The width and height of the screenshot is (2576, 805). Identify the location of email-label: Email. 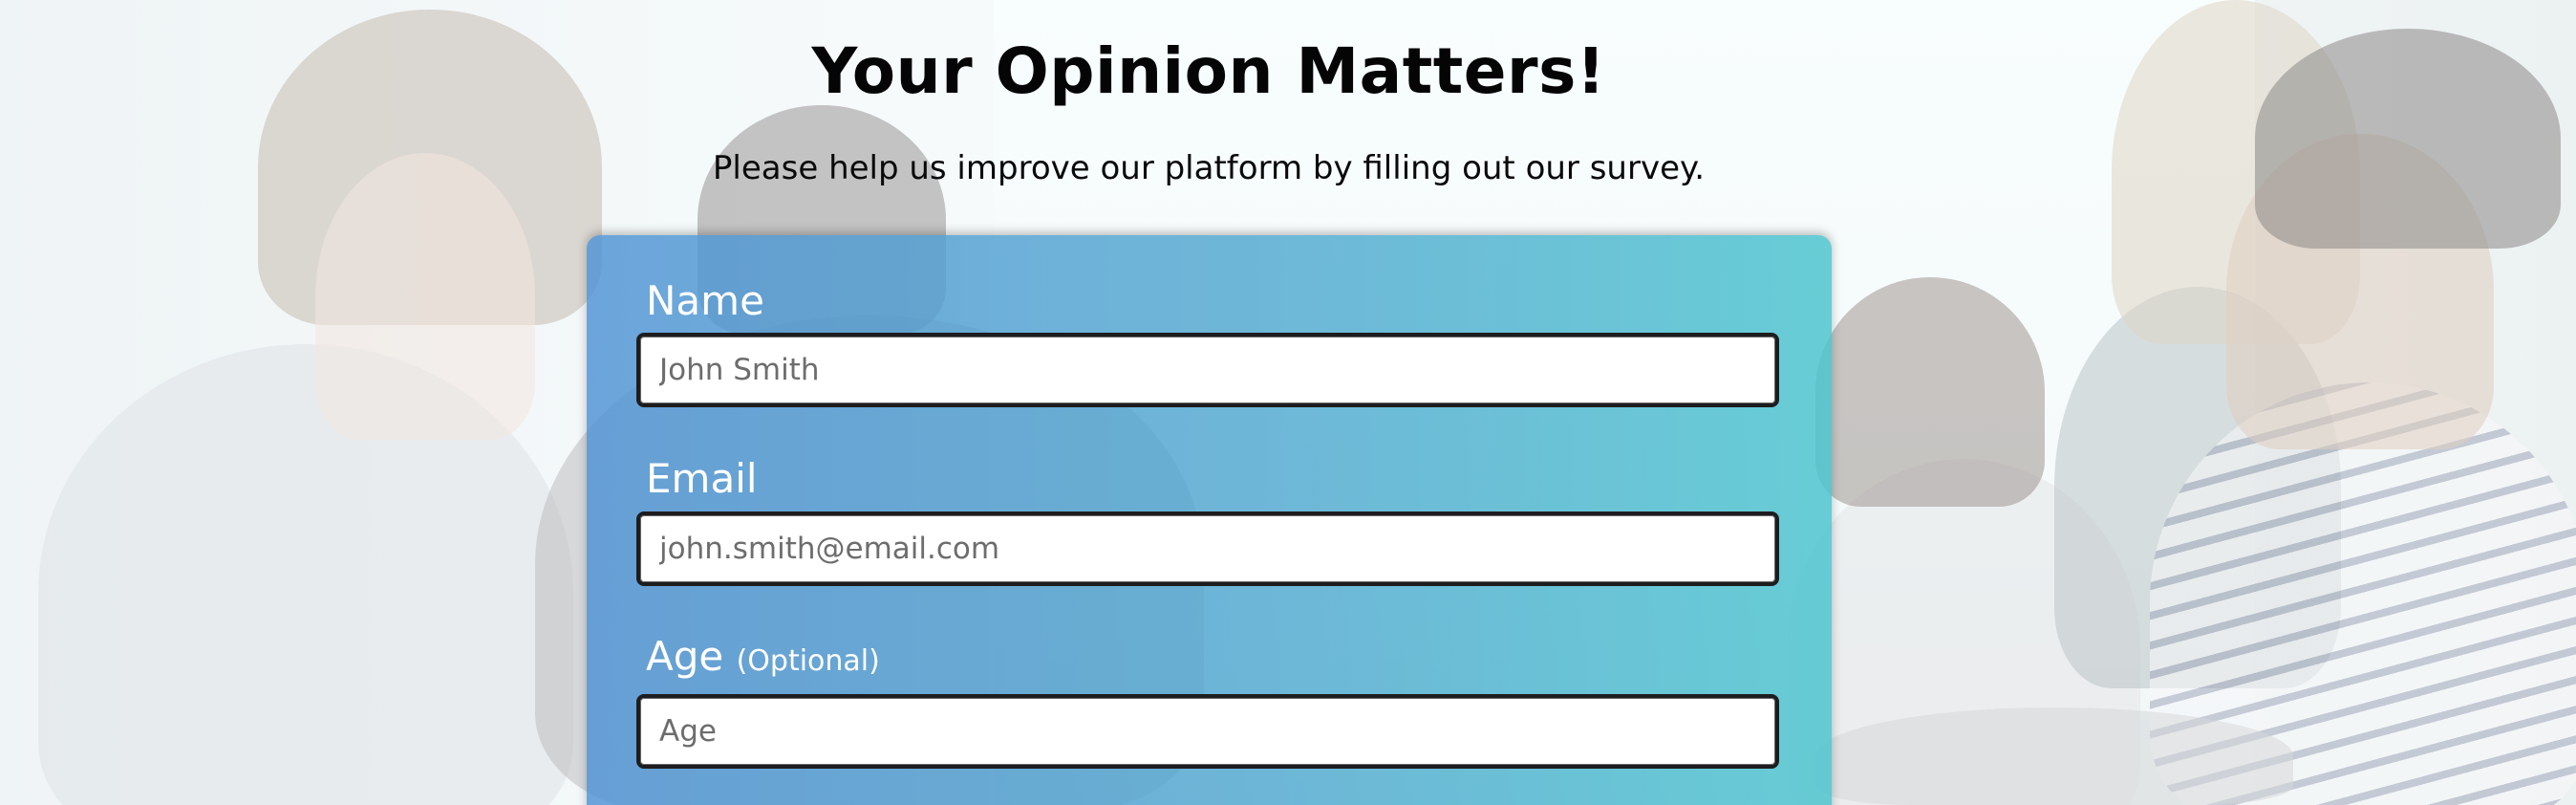
(702, 478).